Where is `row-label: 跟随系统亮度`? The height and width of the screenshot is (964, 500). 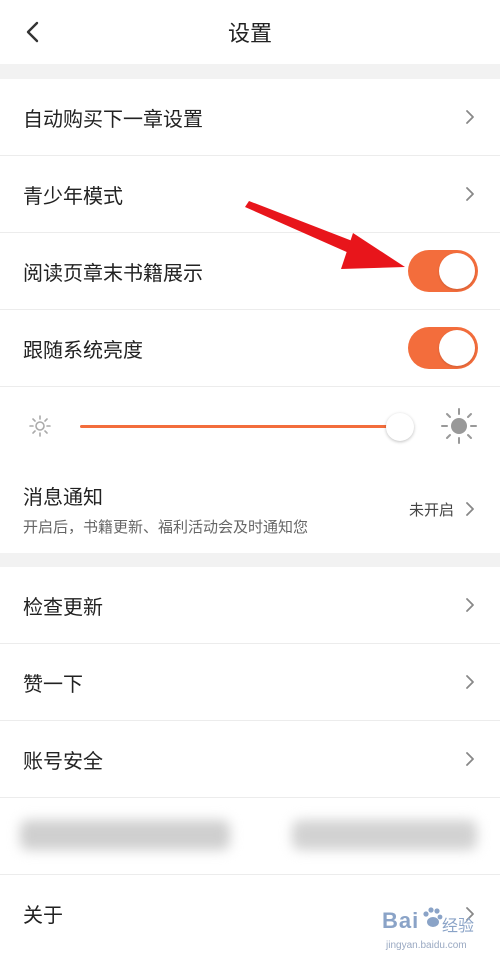 row-label: 跟随系统亮度 is located at coordinates (83, 349).